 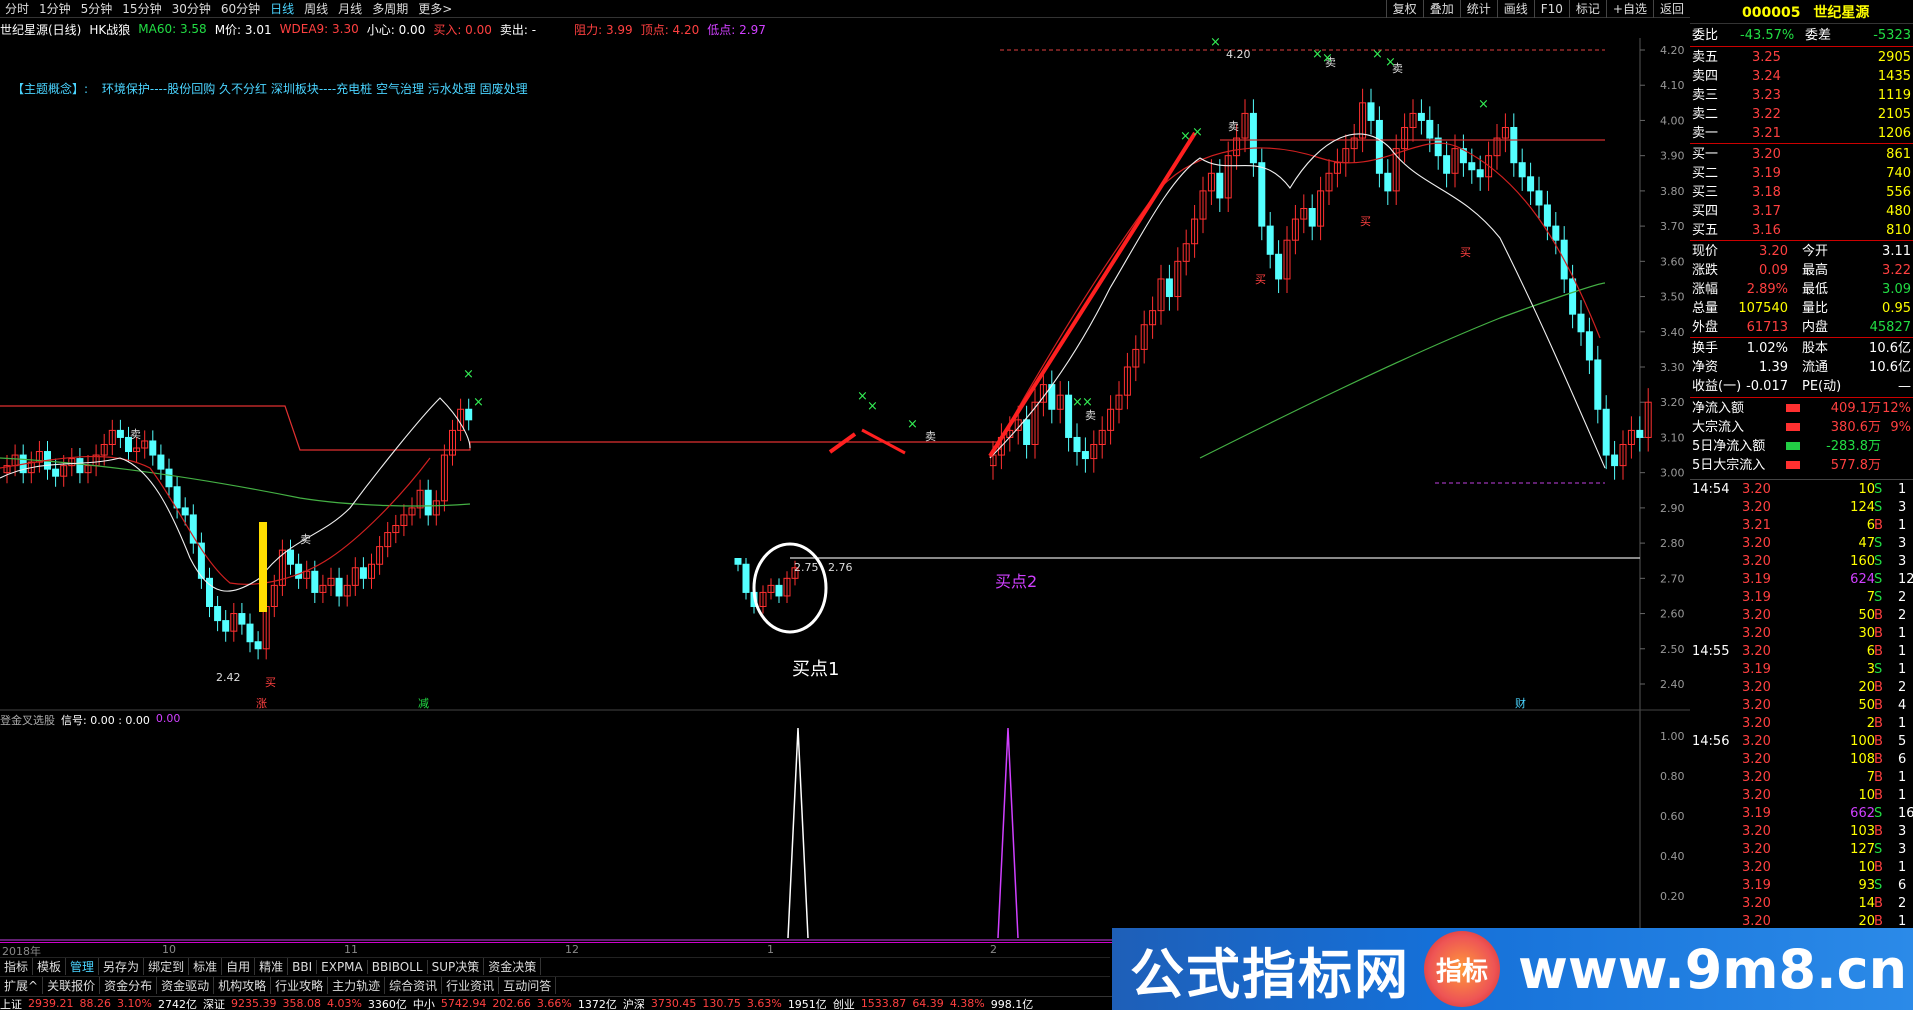 I want to click on tick-row: 3.20 50 B 4, so click(x=1801, y=706).